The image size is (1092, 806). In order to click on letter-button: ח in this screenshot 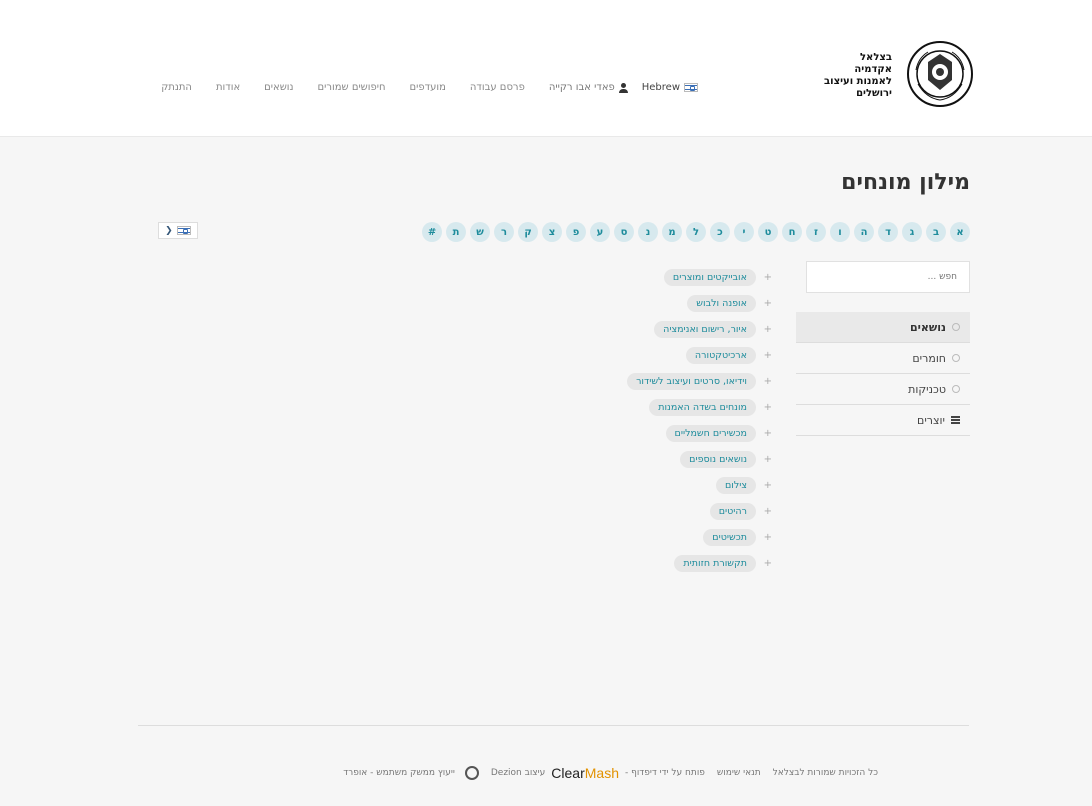, I will do `click(792, 232)`.